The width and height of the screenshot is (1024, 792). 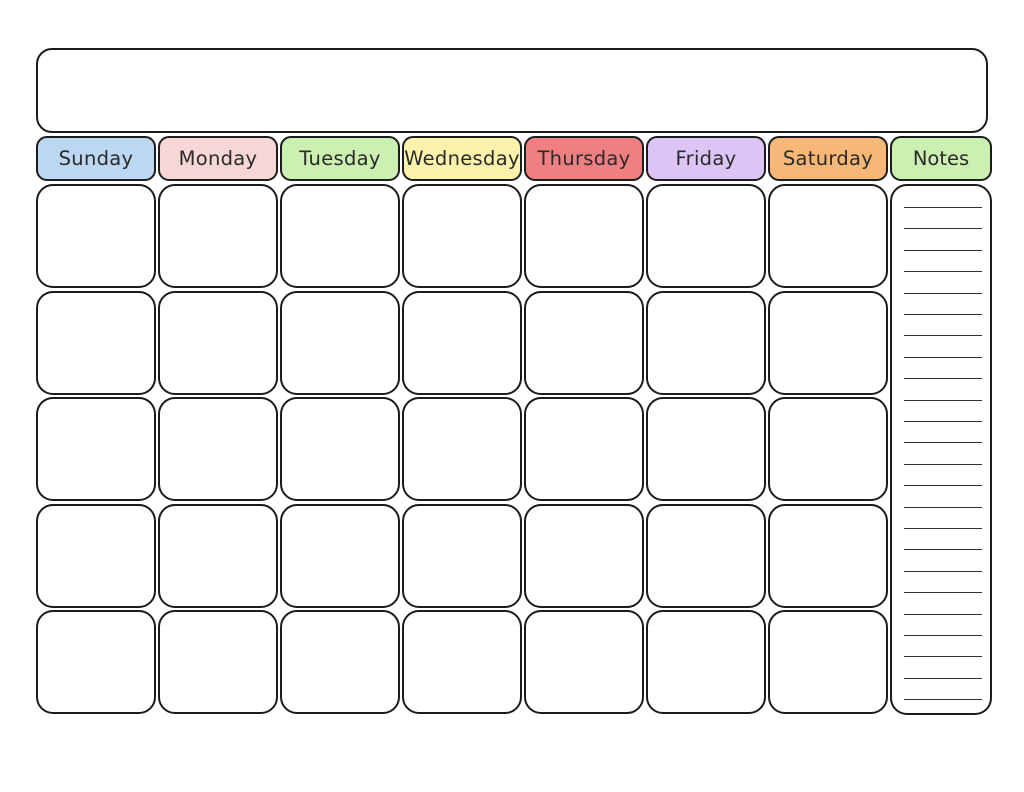 I want to click on notes-header-label: Notes, so click(x=941, y=158).